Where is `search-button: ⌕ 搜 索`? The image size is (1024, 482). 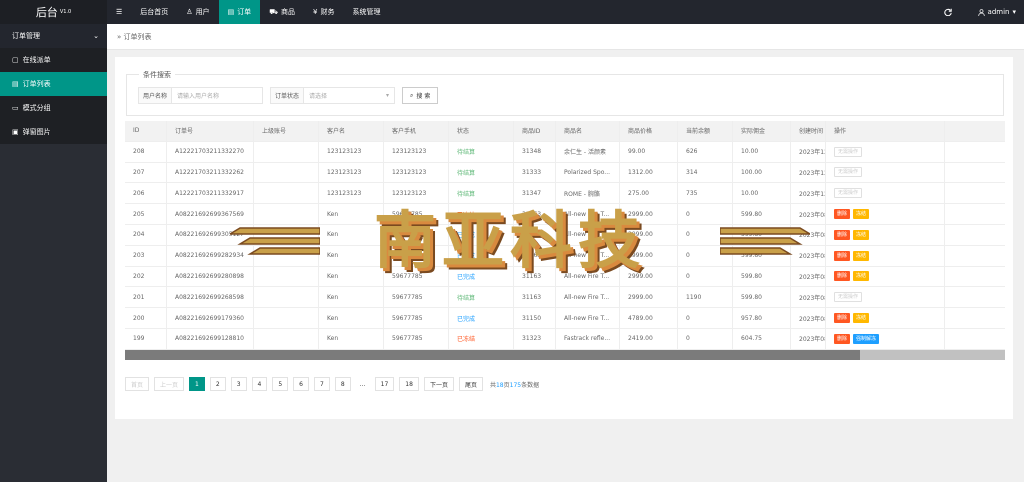
search-button: ⌕ 搜 索 is located at coordinates (420, 95).